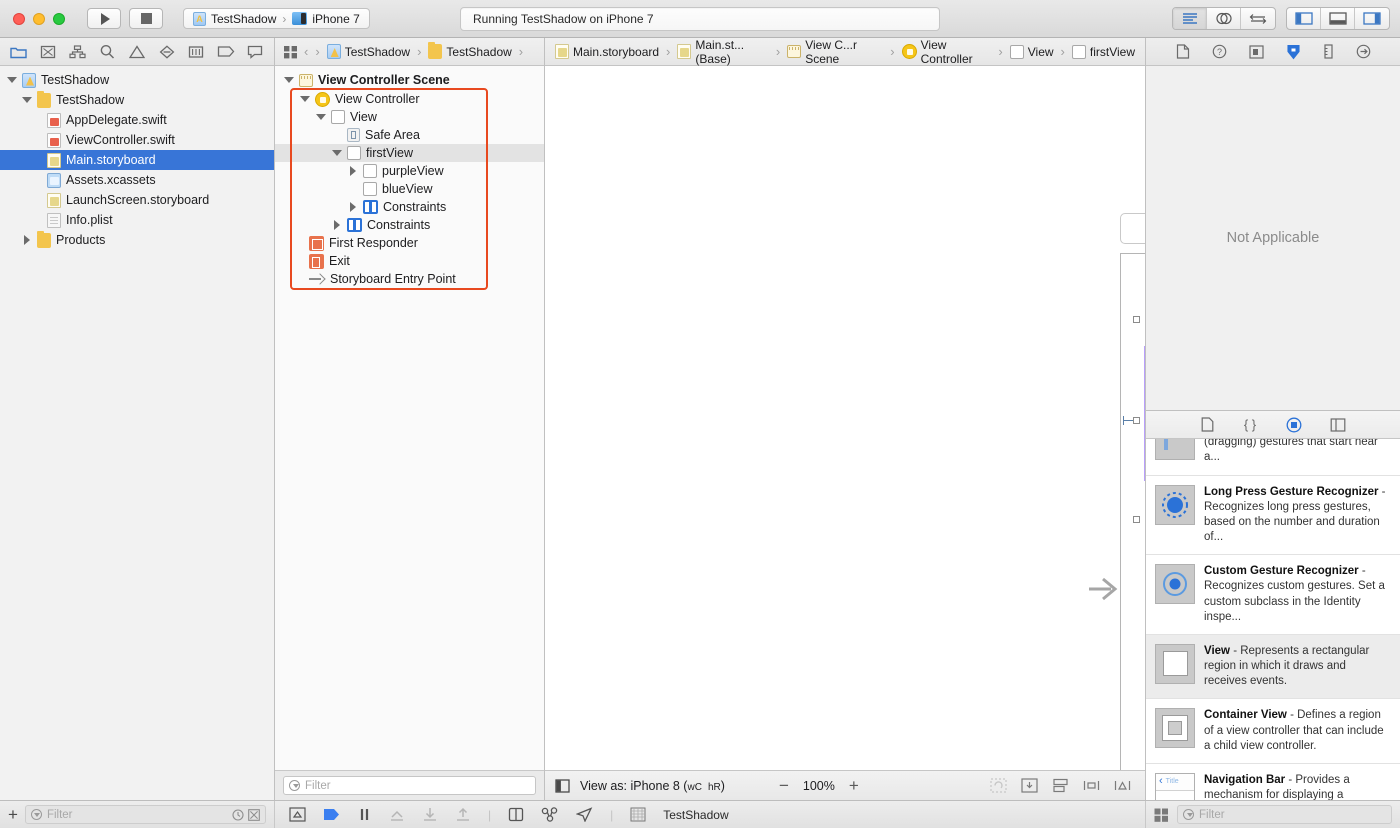  I want to click on simulate-location-icon, so click(584, 814).